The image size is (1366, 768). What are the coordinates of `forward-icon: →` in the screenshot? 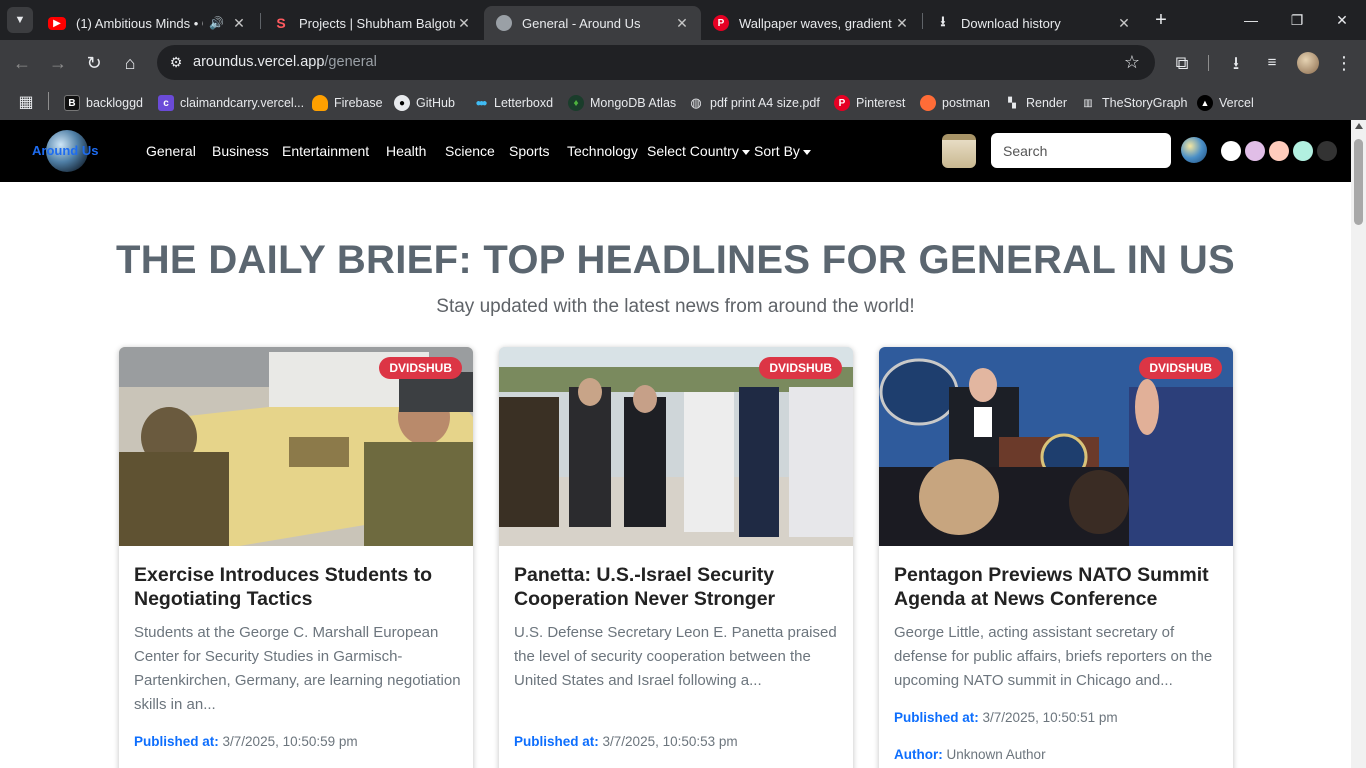 It's located at (58, 63).